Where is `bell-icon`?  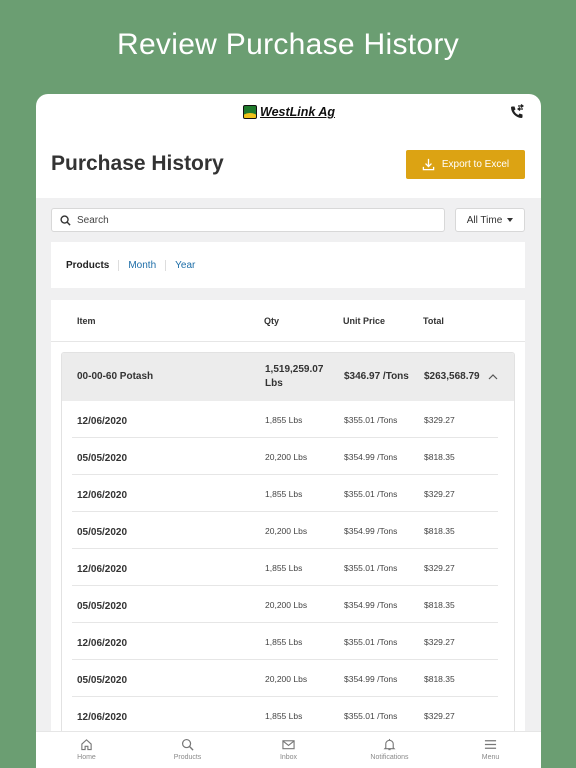 bell-icon is located at coordinates (389, 744).